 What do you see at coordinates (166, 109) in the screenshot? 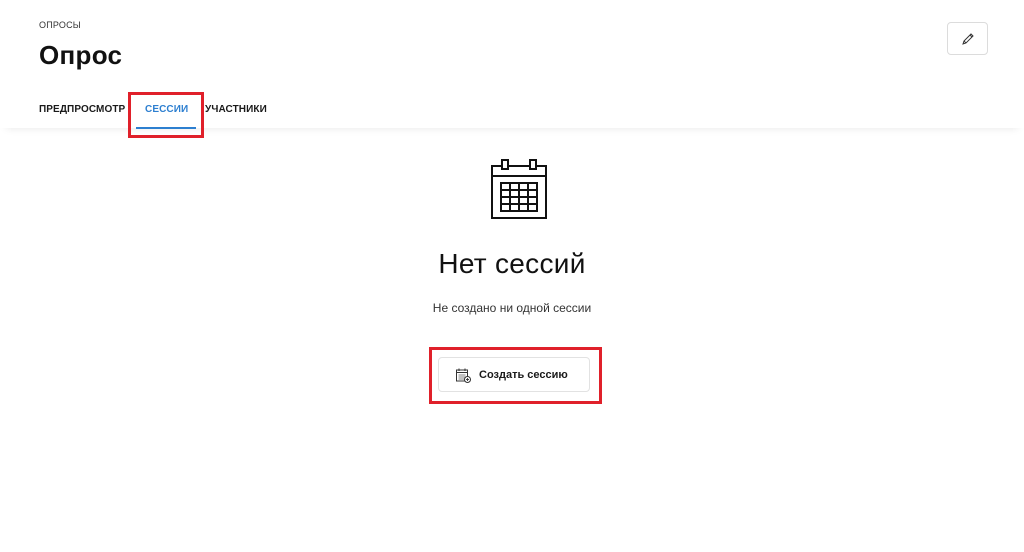
I see `tab-sessions: СЕССИИ` at bounding box center [166, 109].